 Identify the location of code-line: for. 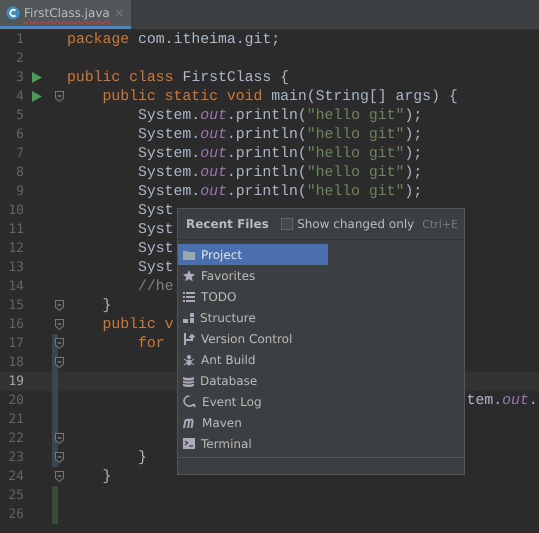
(151, 344).